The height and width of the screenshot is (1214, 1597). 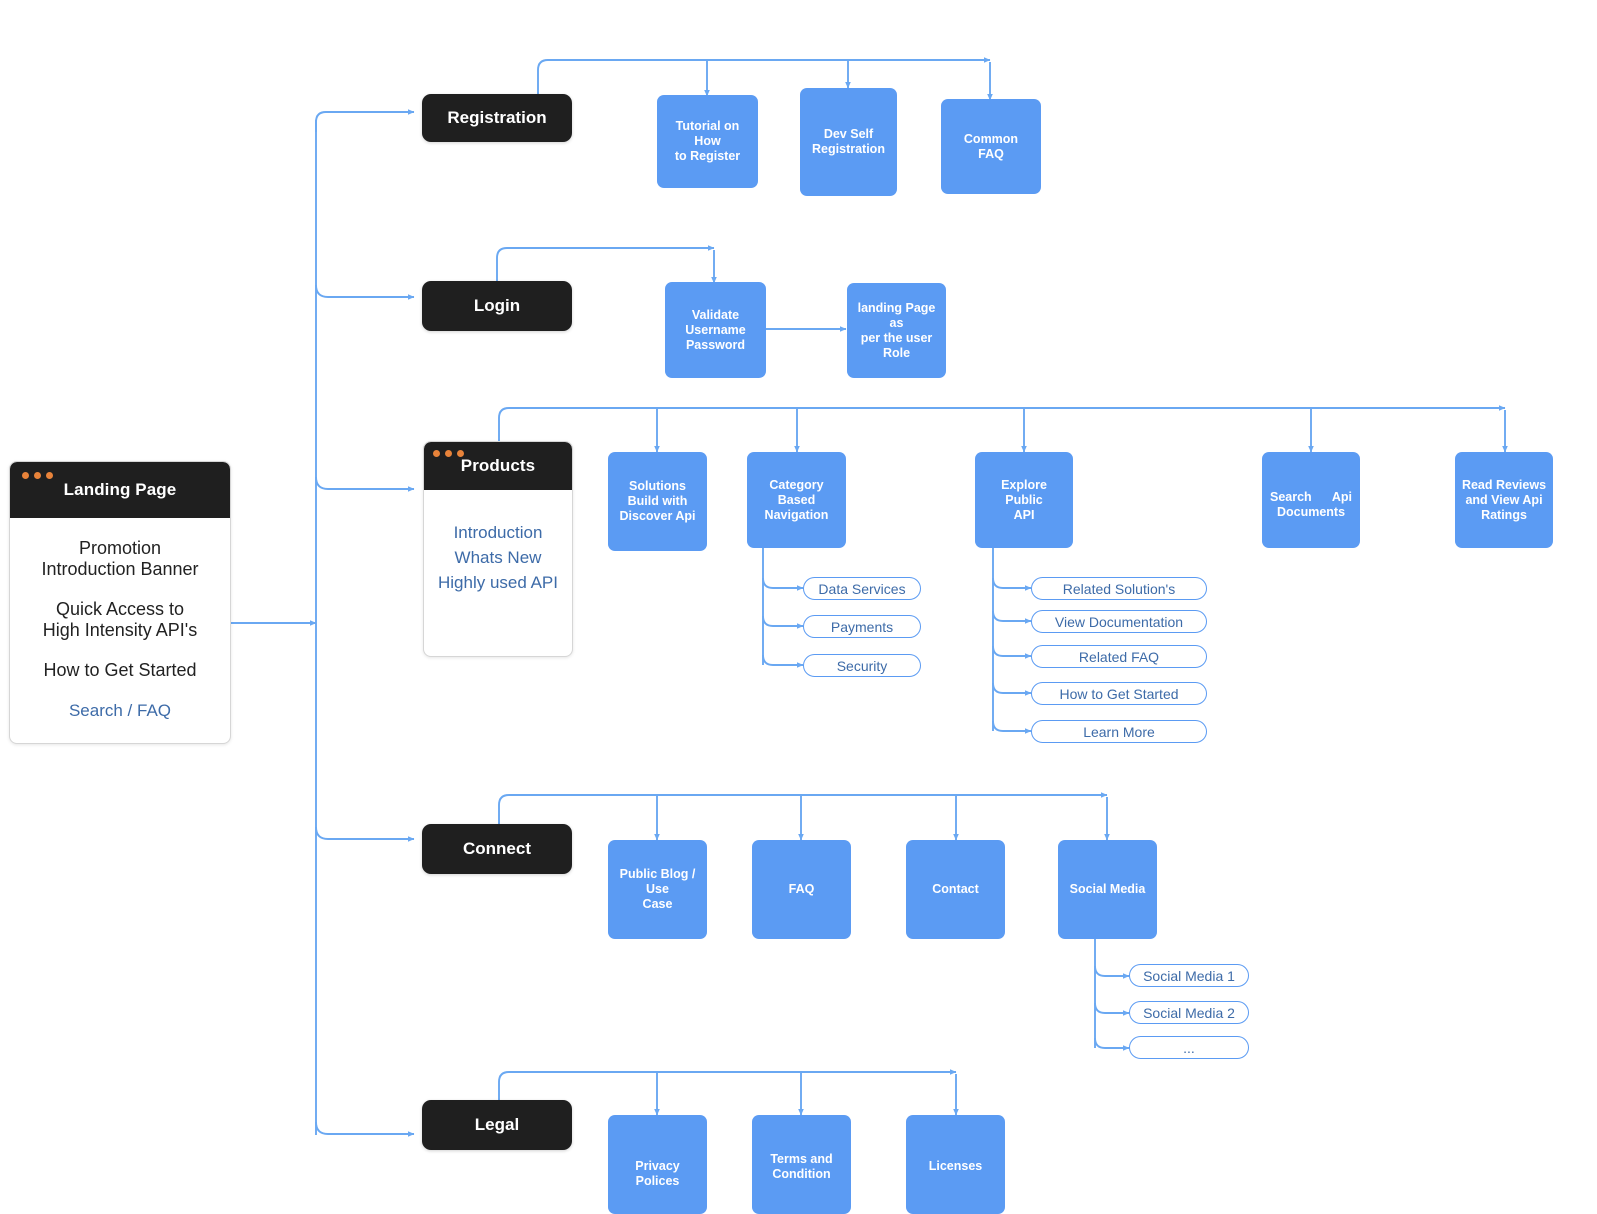 I want to click on node-label: Explore Public API, so click(x=1024, y=500).